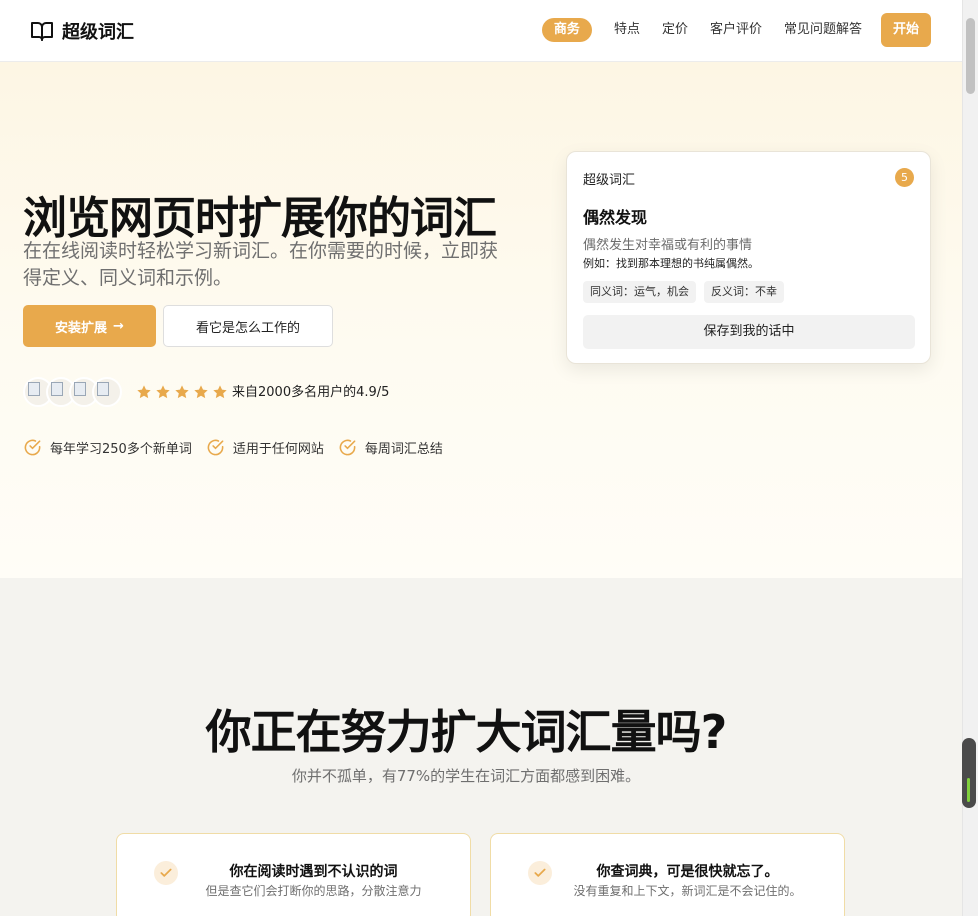 The width and height of the screenshot is (978, 916). Describe the element at coordinates (687, 891) in the screenshot. I see `problem-card-desc: 没有重复和上下文，新词汇是不会记住的。` at that location.